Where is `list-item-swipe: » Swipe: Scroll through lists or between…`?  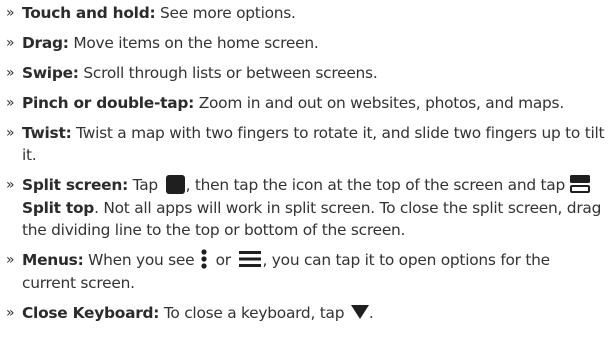
list-item-swipe: » Swipe: Scroll through lists or between… is located at coordinates (306, 73).